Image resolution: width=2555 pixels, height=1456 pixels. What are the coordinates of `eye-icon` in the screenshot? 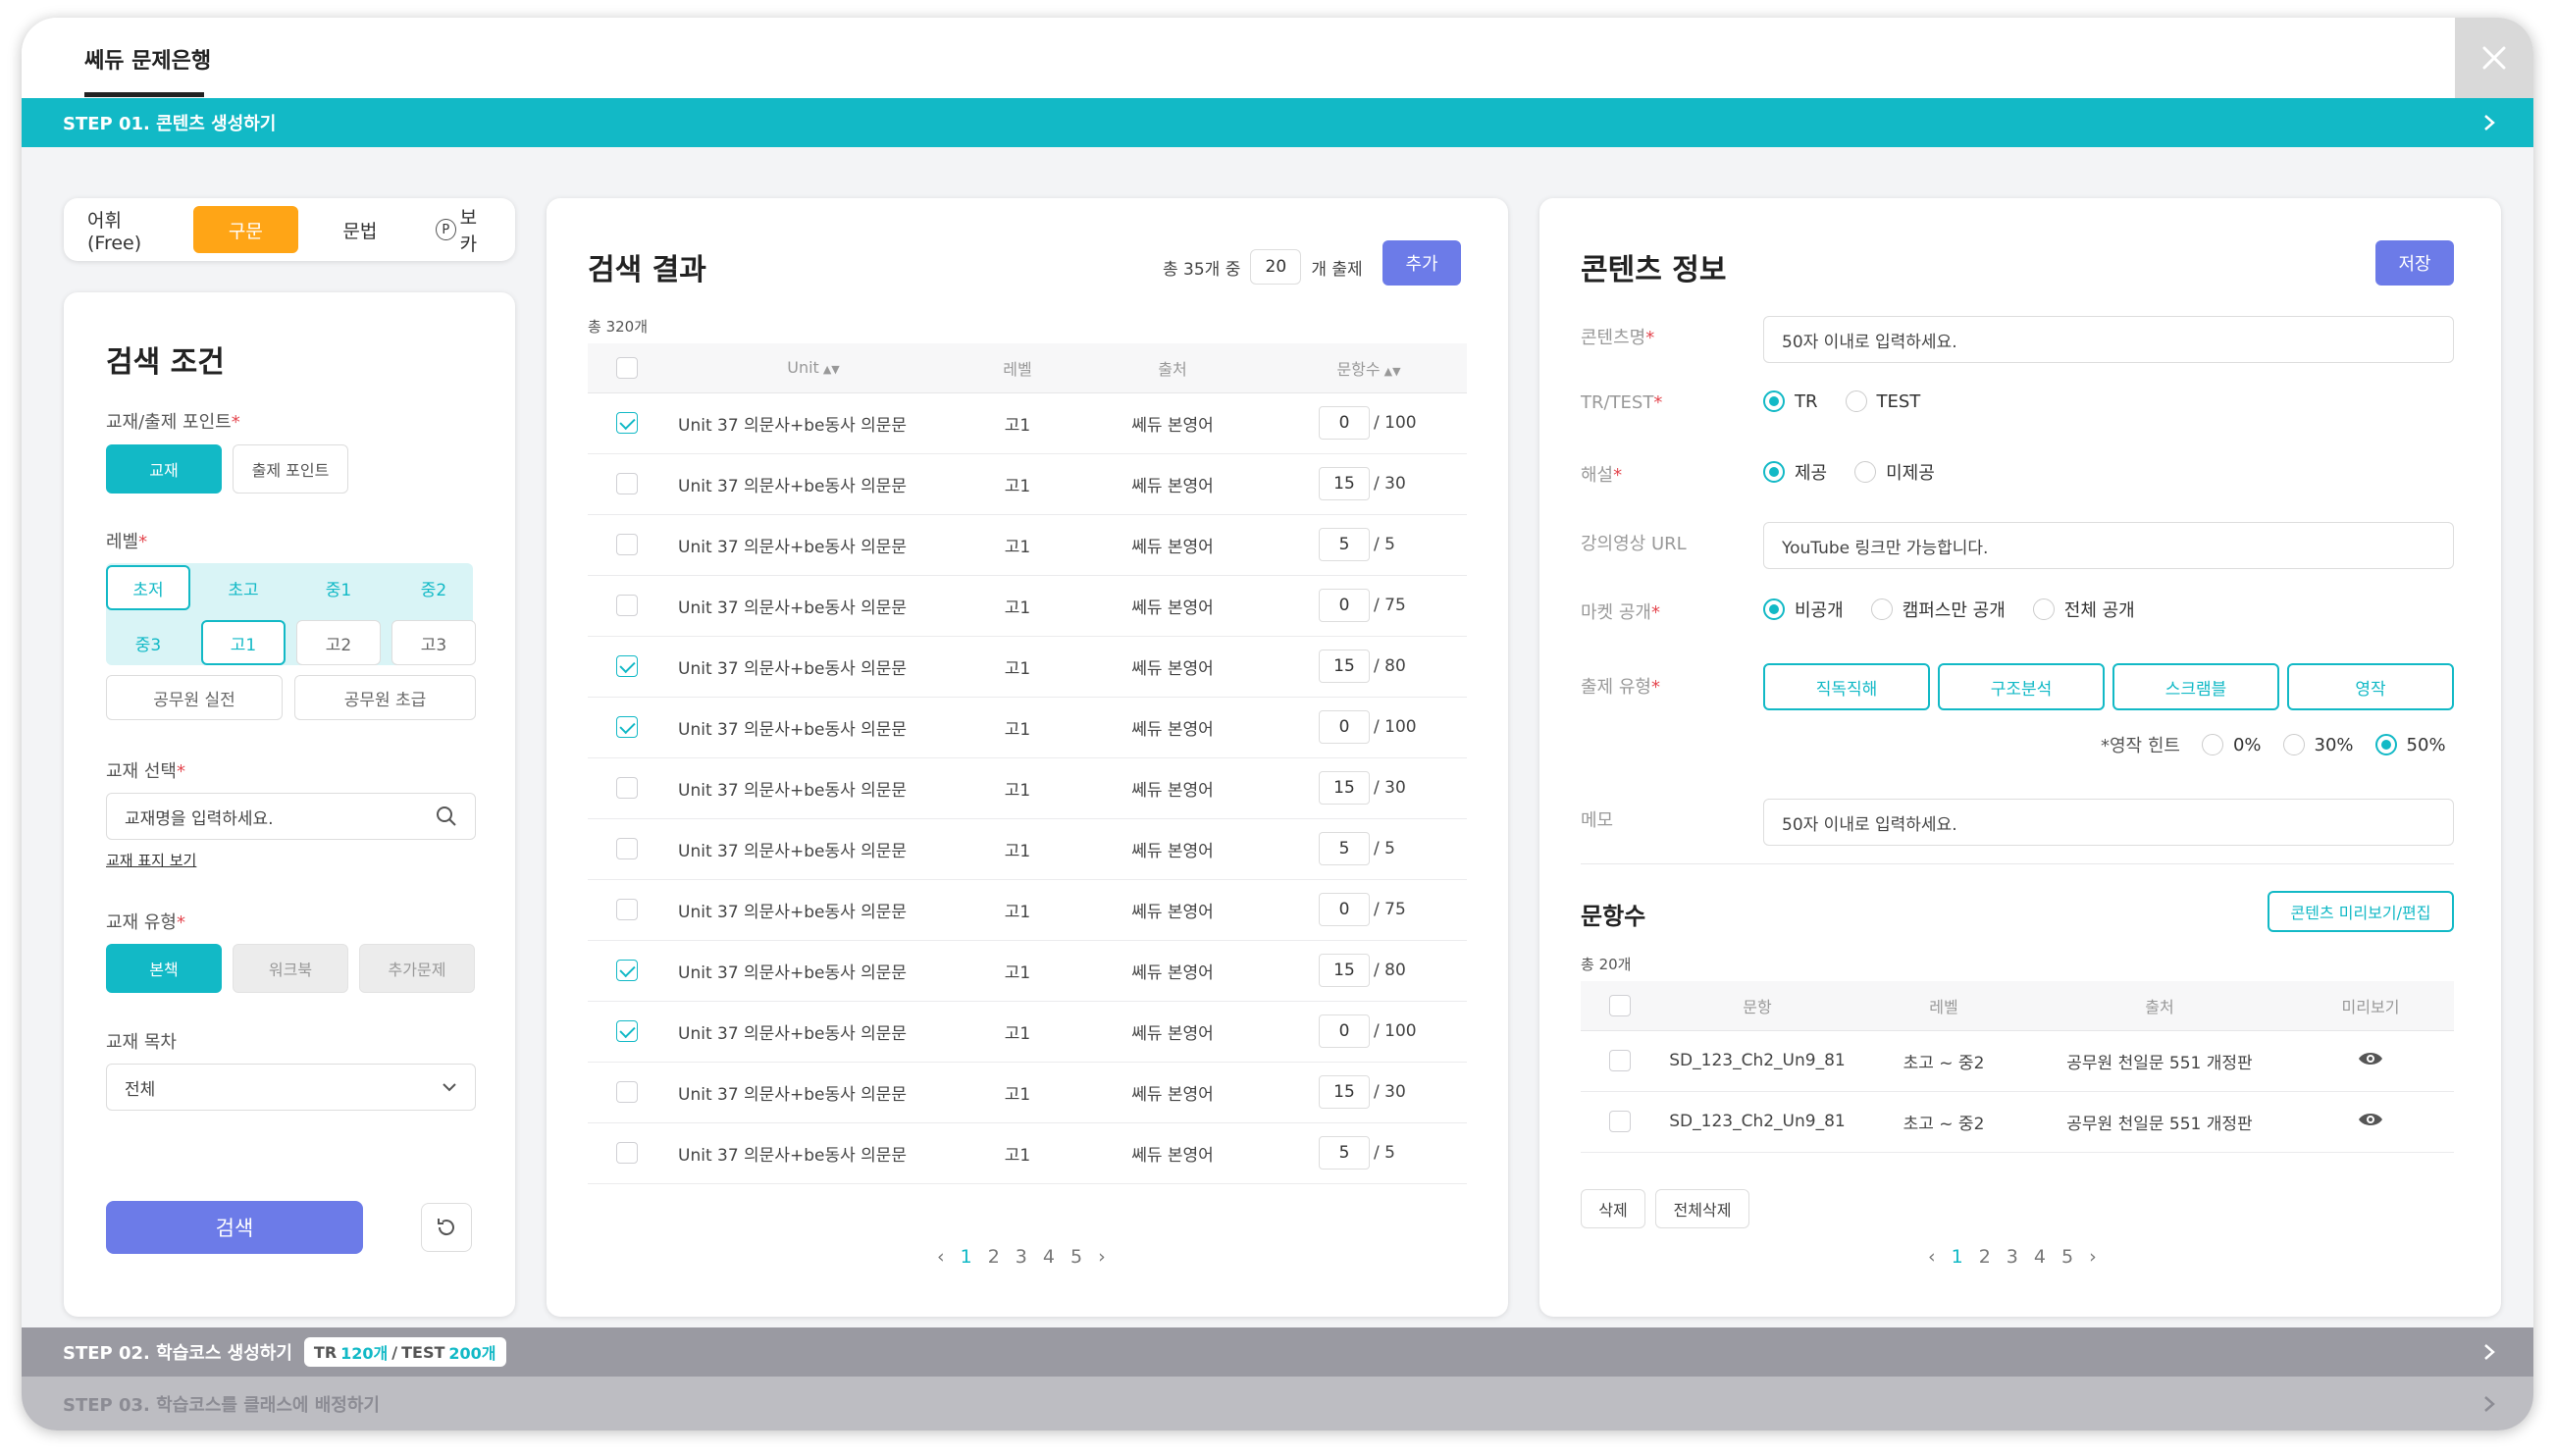 It's located at (2370, 1119).